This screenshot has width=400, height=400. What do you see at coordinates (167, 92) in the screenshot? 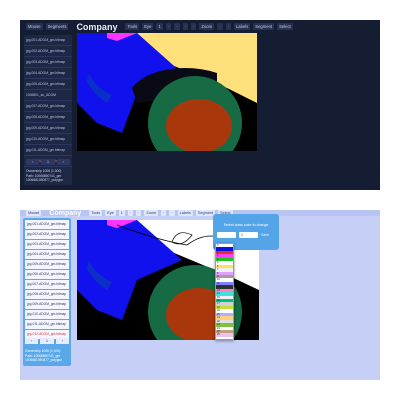
I see `annotation-canvas` at bounding box center [167, 92].